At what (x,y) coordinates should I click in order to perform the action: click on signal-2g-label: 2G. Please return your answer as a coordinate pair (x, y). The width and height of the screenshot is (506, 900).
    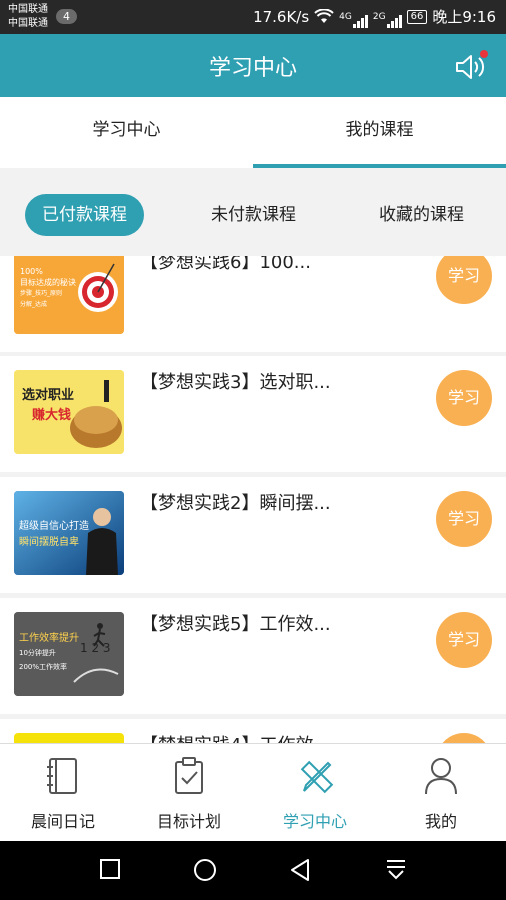
    Looking at the image, I should click on (379, 17).